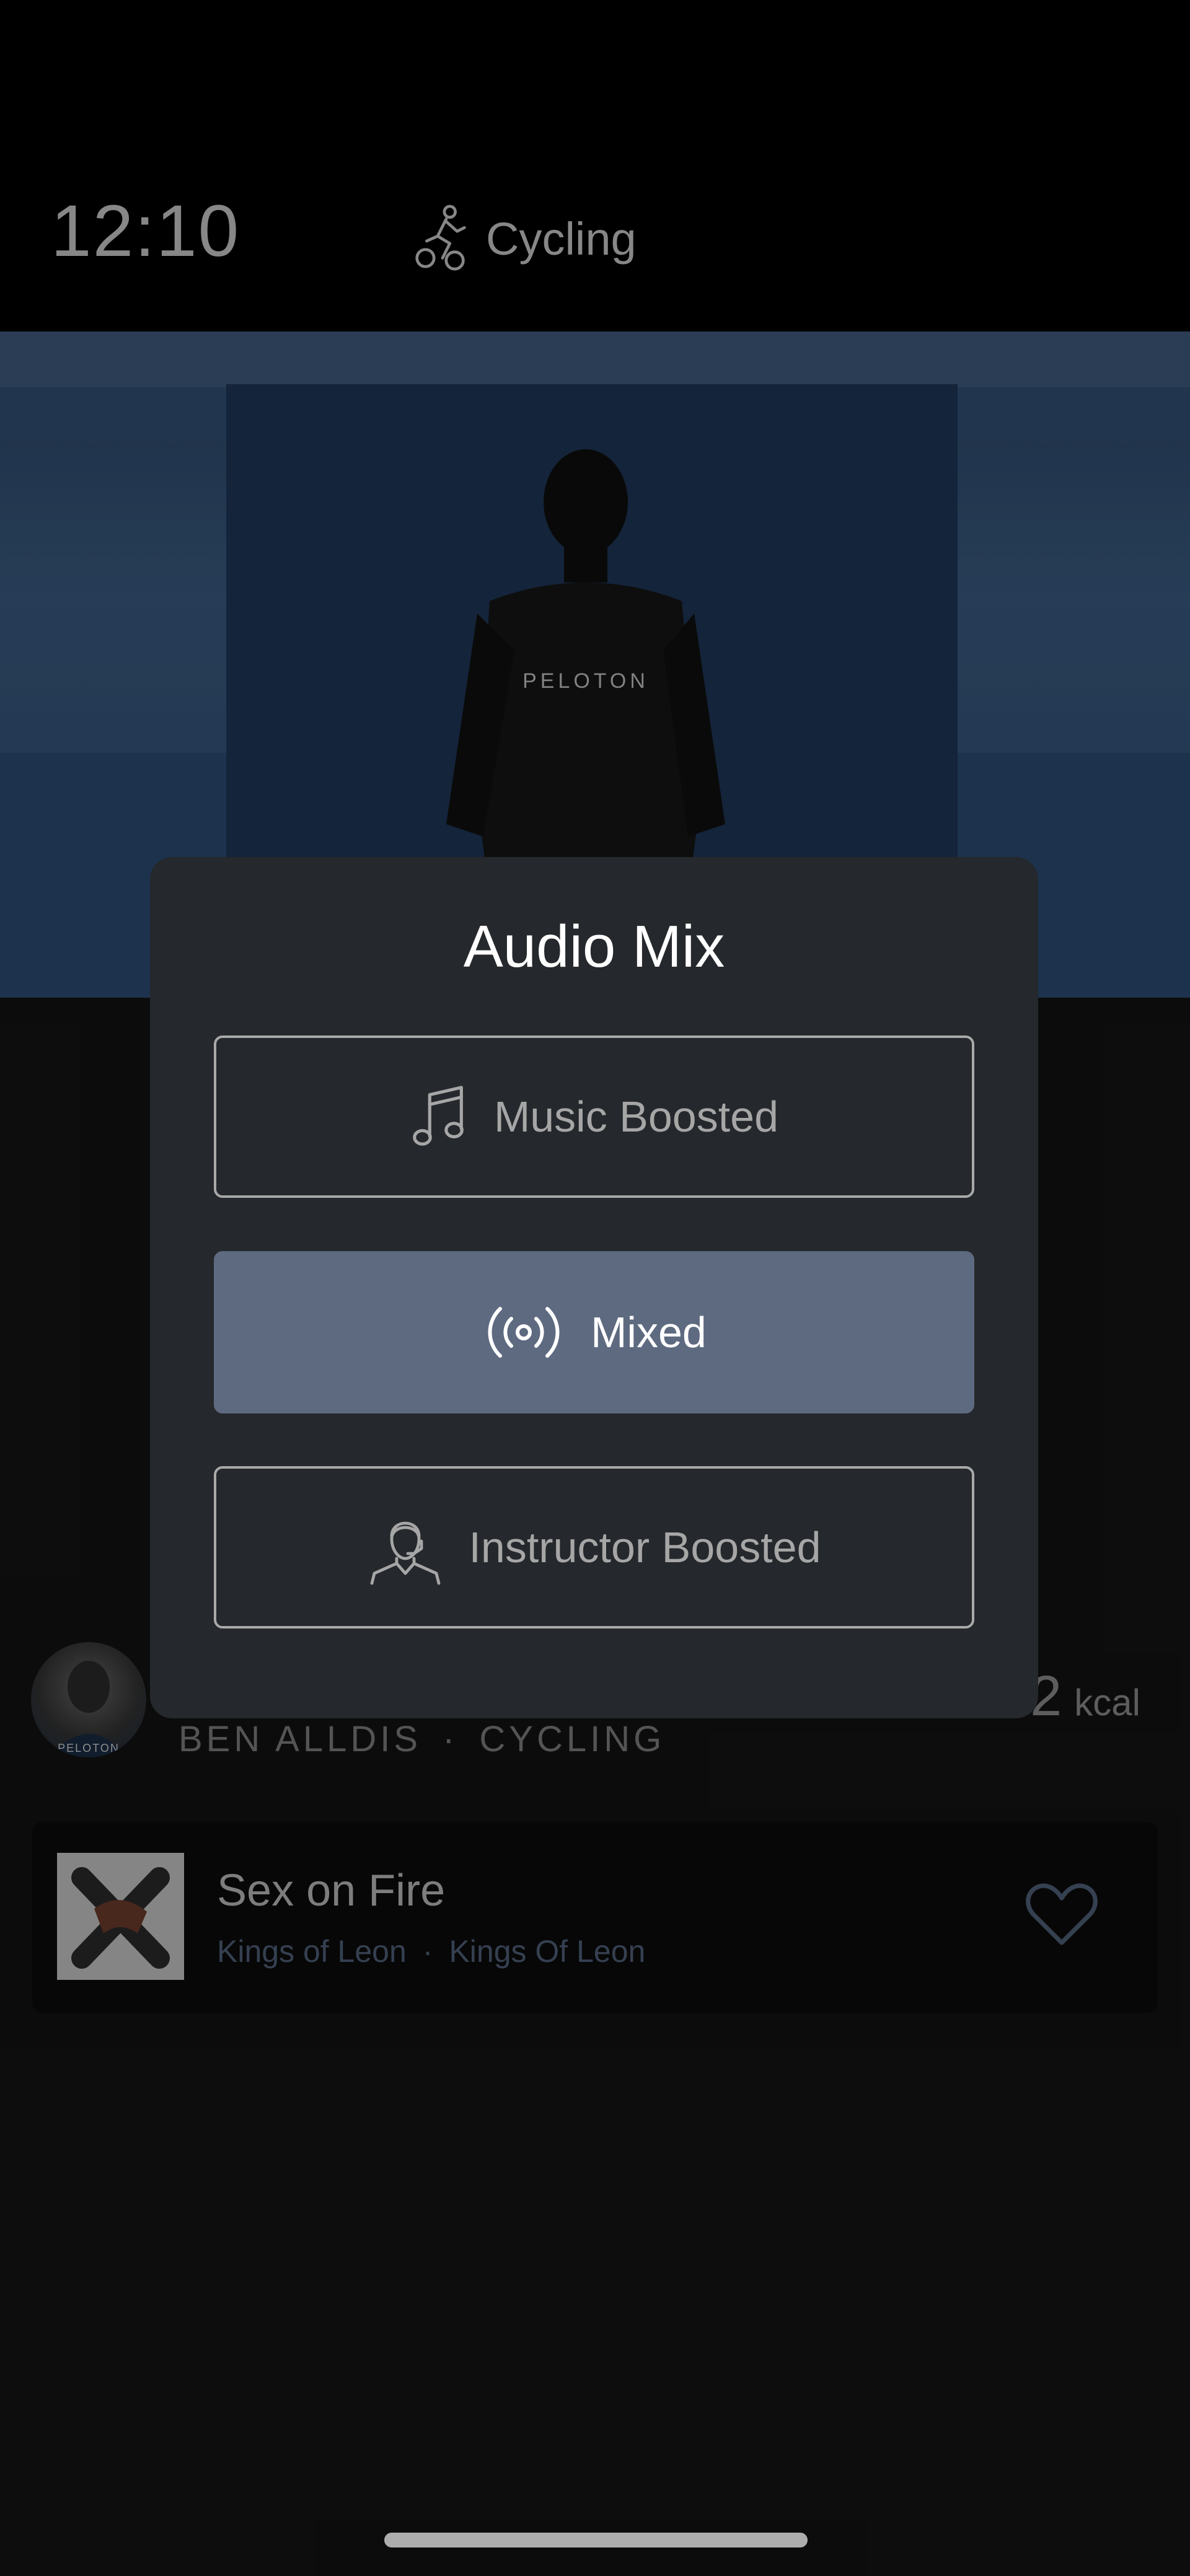 Image resolution: width=1190 pixels, height=2576 pixels. What do you see at coordinates (406, 1553) in the screenshot?
I see `headset-person-icon` at bounding box center [406, 1553].